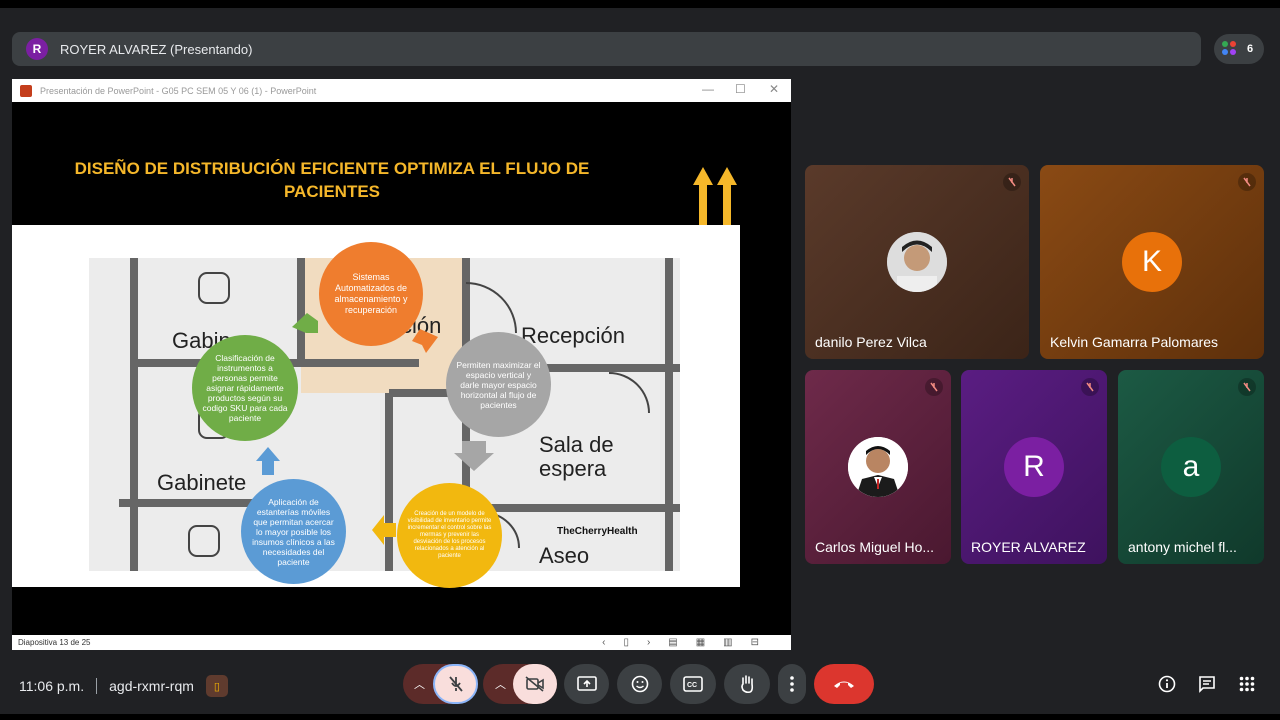 The height and width of the screenshot is (720, 1280). I want to click on people-icon, so click(1230, 49).